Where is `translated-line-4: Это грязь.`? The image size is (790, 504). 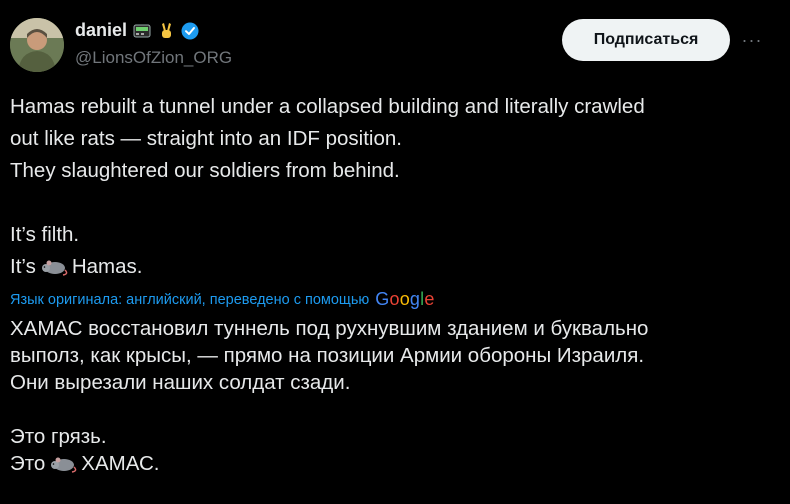
translated-line-4: Это грязь. is located at coordinates (58, 436).